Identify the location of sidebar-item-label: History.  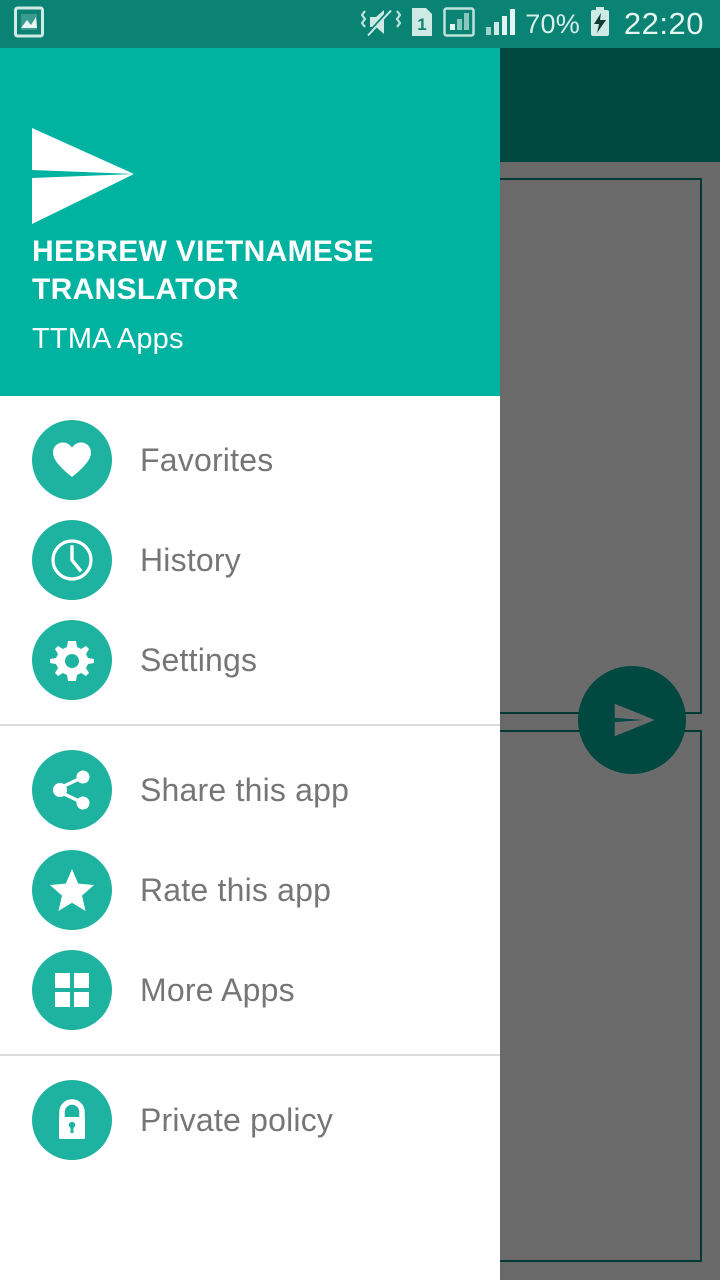
(190, 559).